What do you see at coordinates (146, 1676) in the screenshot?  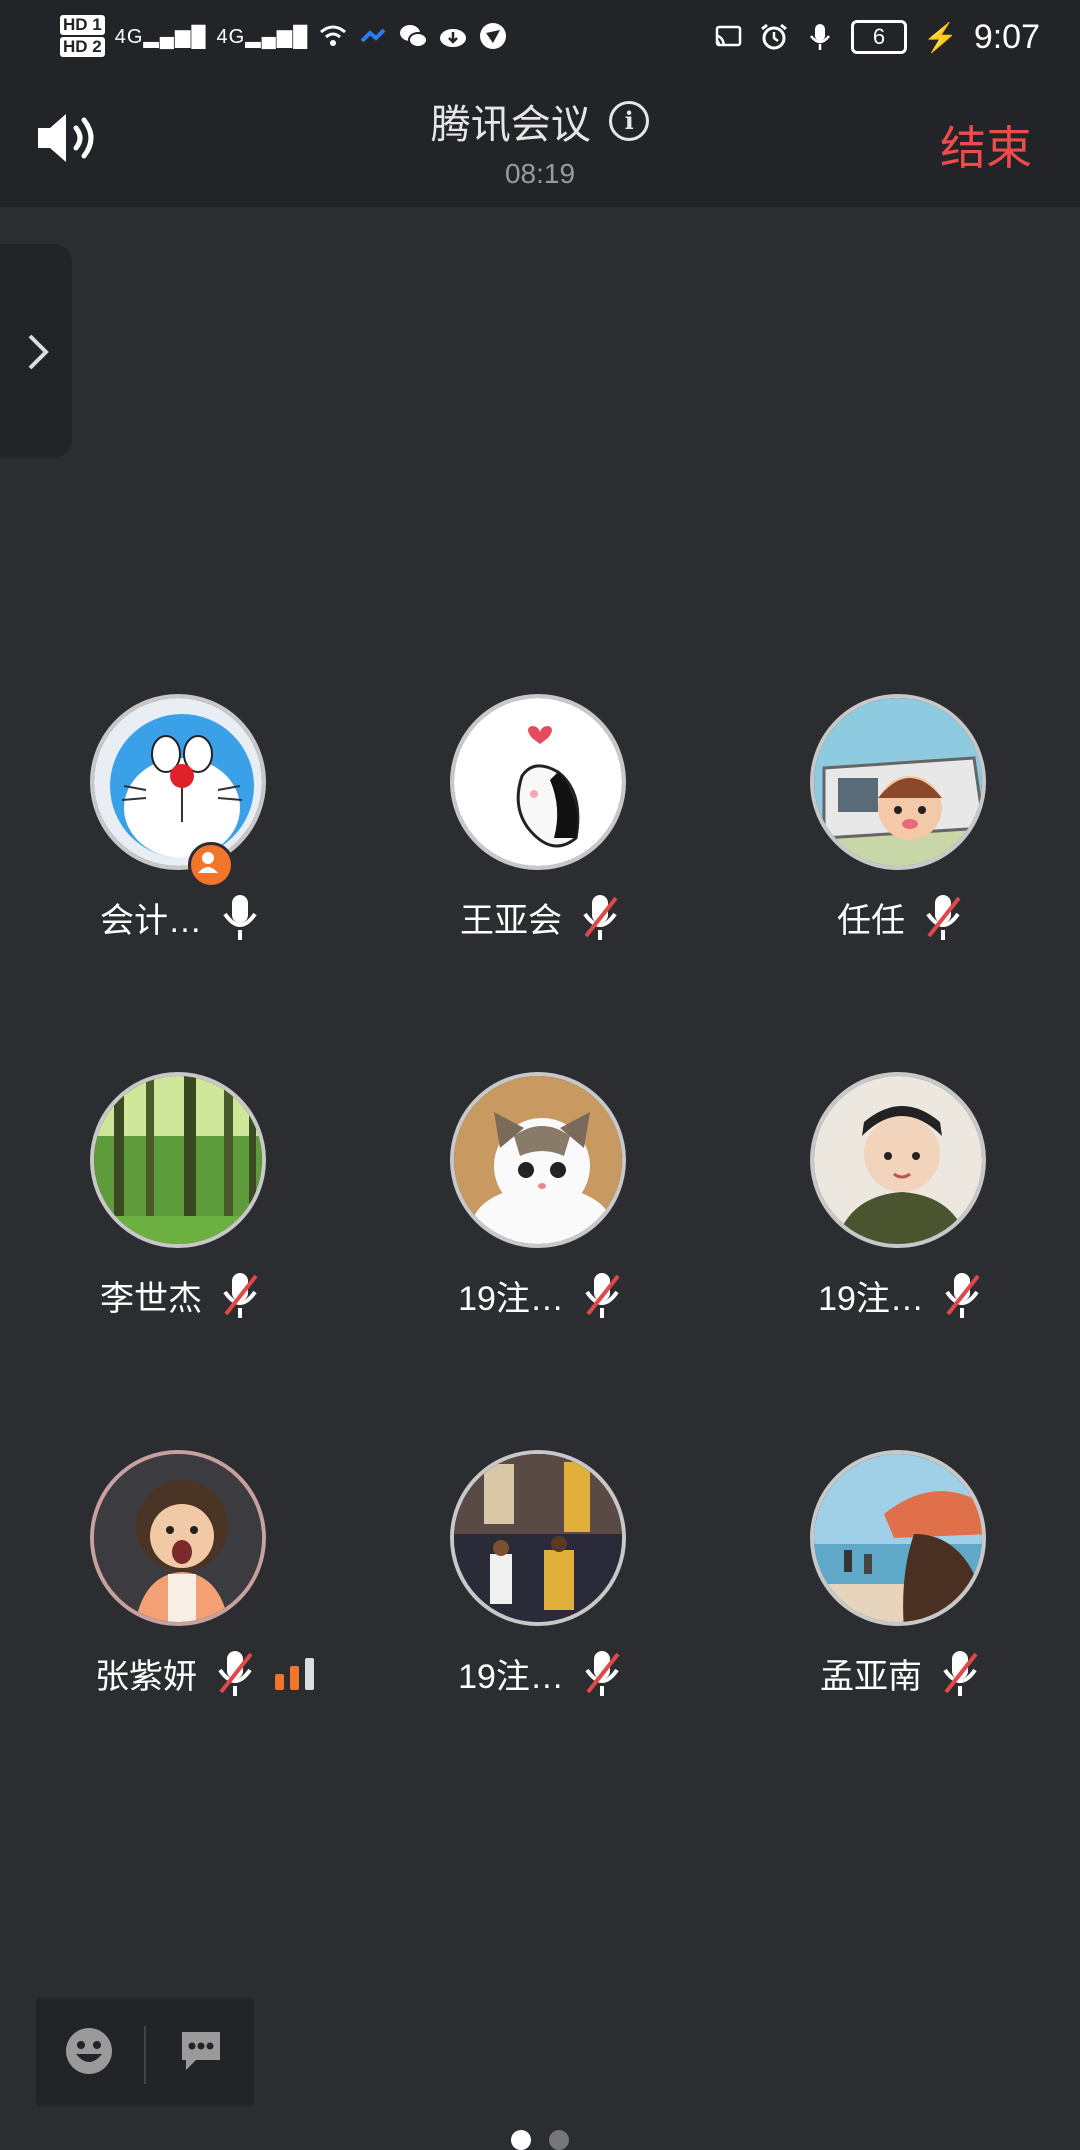 I see `participant-name: 张紫妍` at bounding box center [146, 1676].